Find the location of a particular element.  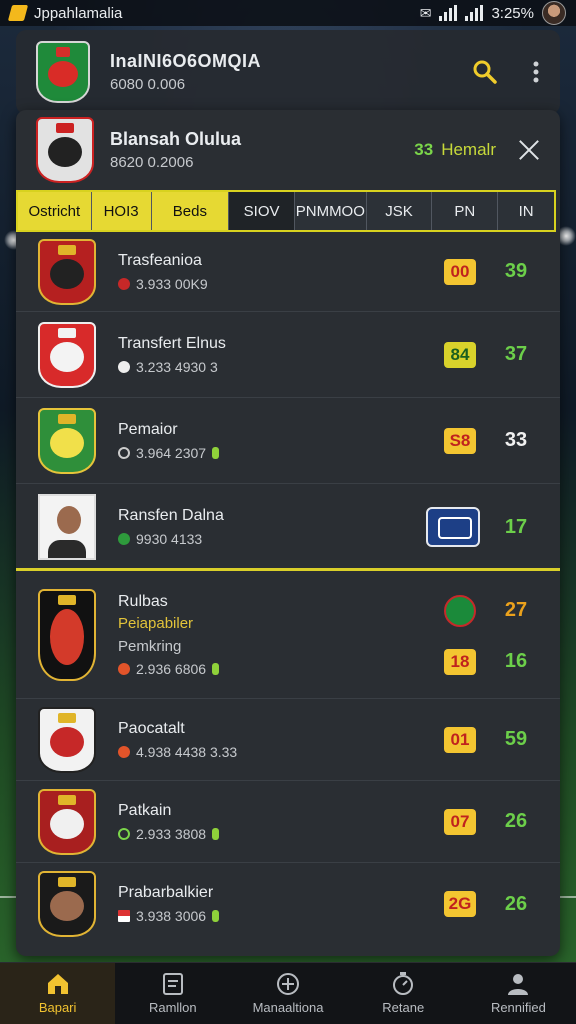

item-status: Pemkring is located at coordinates (150, 646).